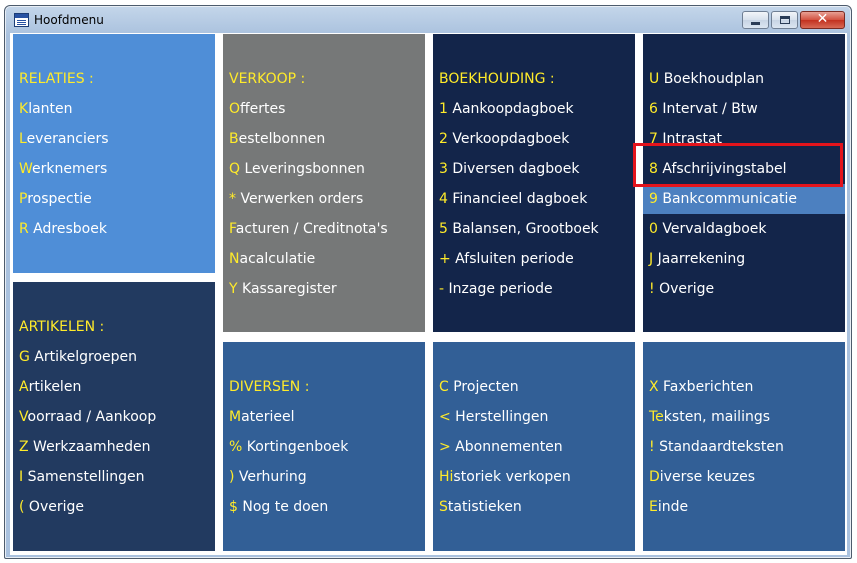 The height and width of the screenshot is (563, 857). I want to click on menu-item-intervat-btw: 6 Intervat / Btw, so click(744, 109).